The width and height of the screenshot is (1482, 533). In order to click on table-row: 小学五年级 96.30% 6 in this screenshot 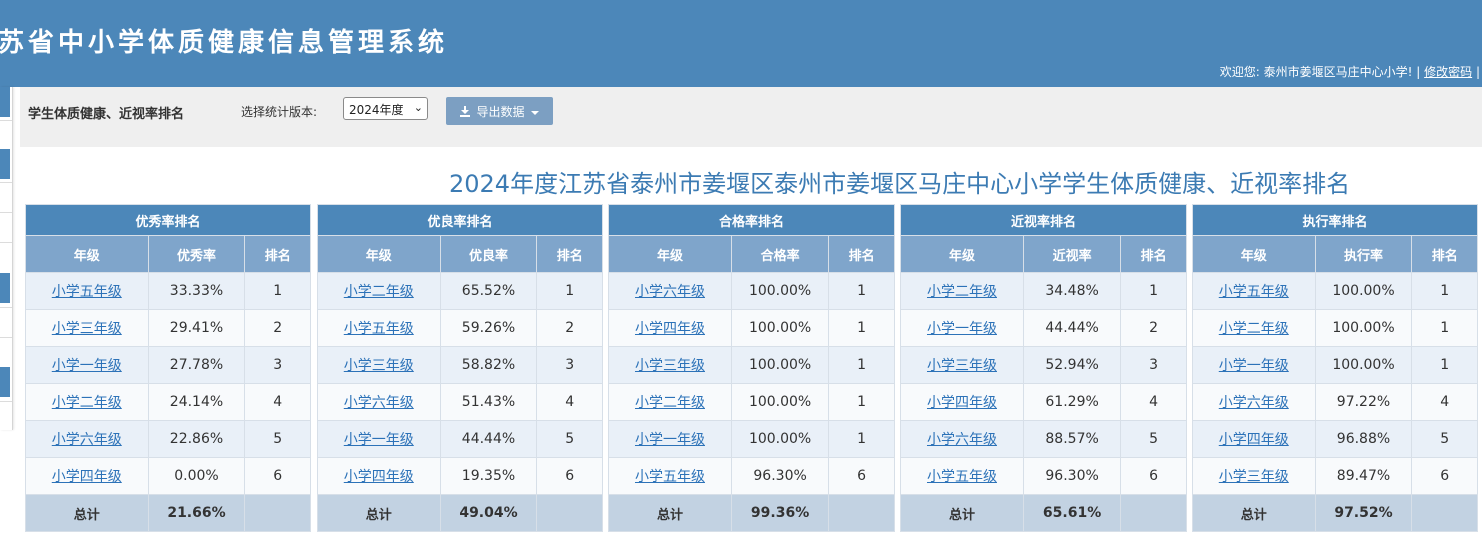, I will do `click(1043, 476)`.